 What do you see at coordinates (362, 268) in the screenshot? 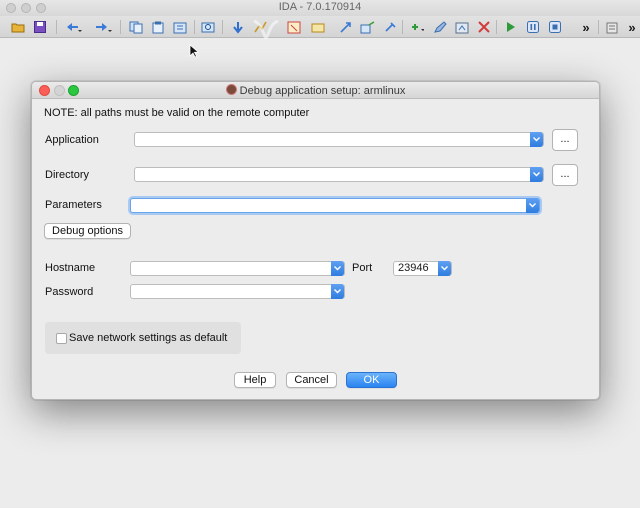
I see `port-label: Port` at bounding box center [362, 268].